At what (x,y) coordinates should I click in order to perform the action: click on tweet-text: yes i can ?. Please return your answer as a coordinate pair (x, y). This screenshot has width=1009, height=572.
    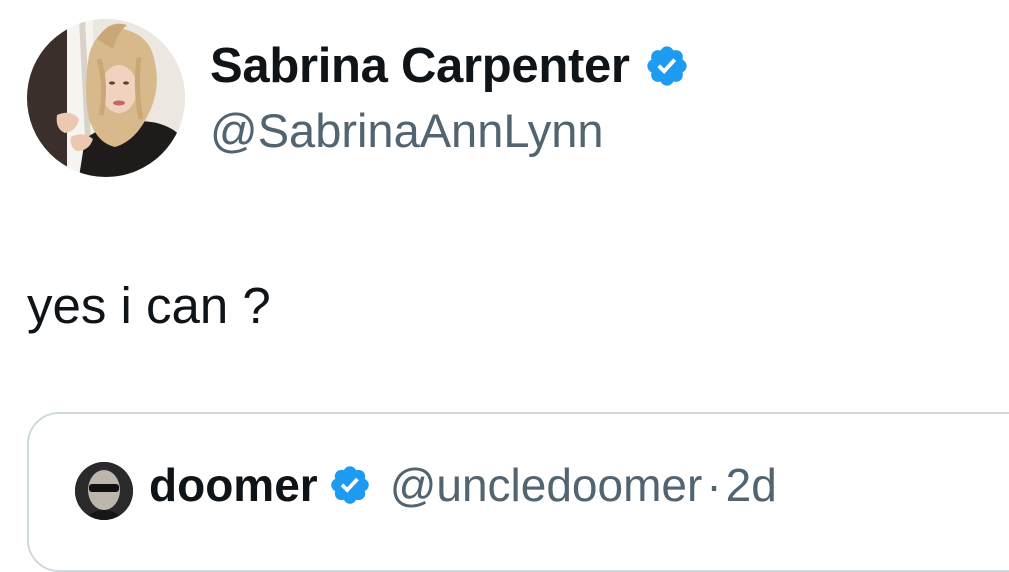
    Looking at the image, I should click on (149, 305).